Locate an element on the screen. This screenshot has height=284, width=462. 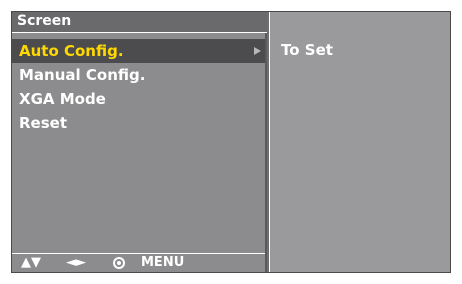
menu-item-label: Reset is located at coordinates (43, 123).